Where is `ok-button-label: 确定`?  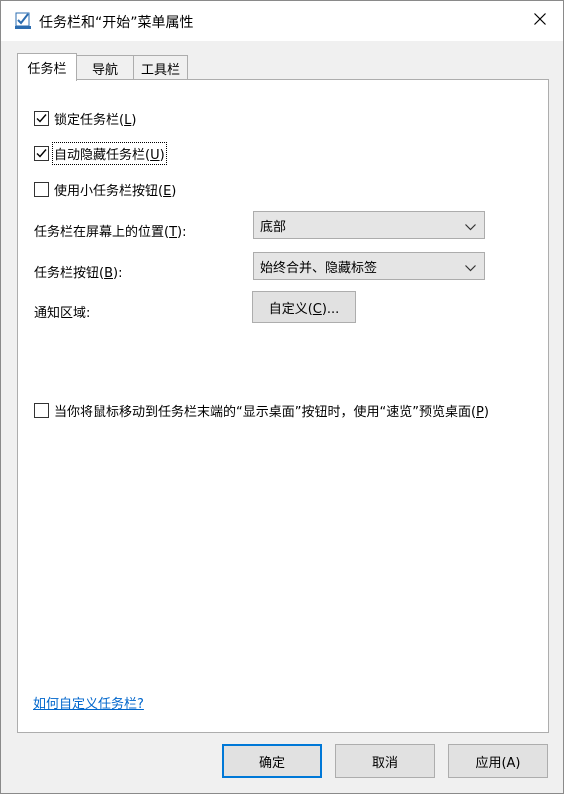 ok-button-label: 确定 is located at coordinates (271, 763).